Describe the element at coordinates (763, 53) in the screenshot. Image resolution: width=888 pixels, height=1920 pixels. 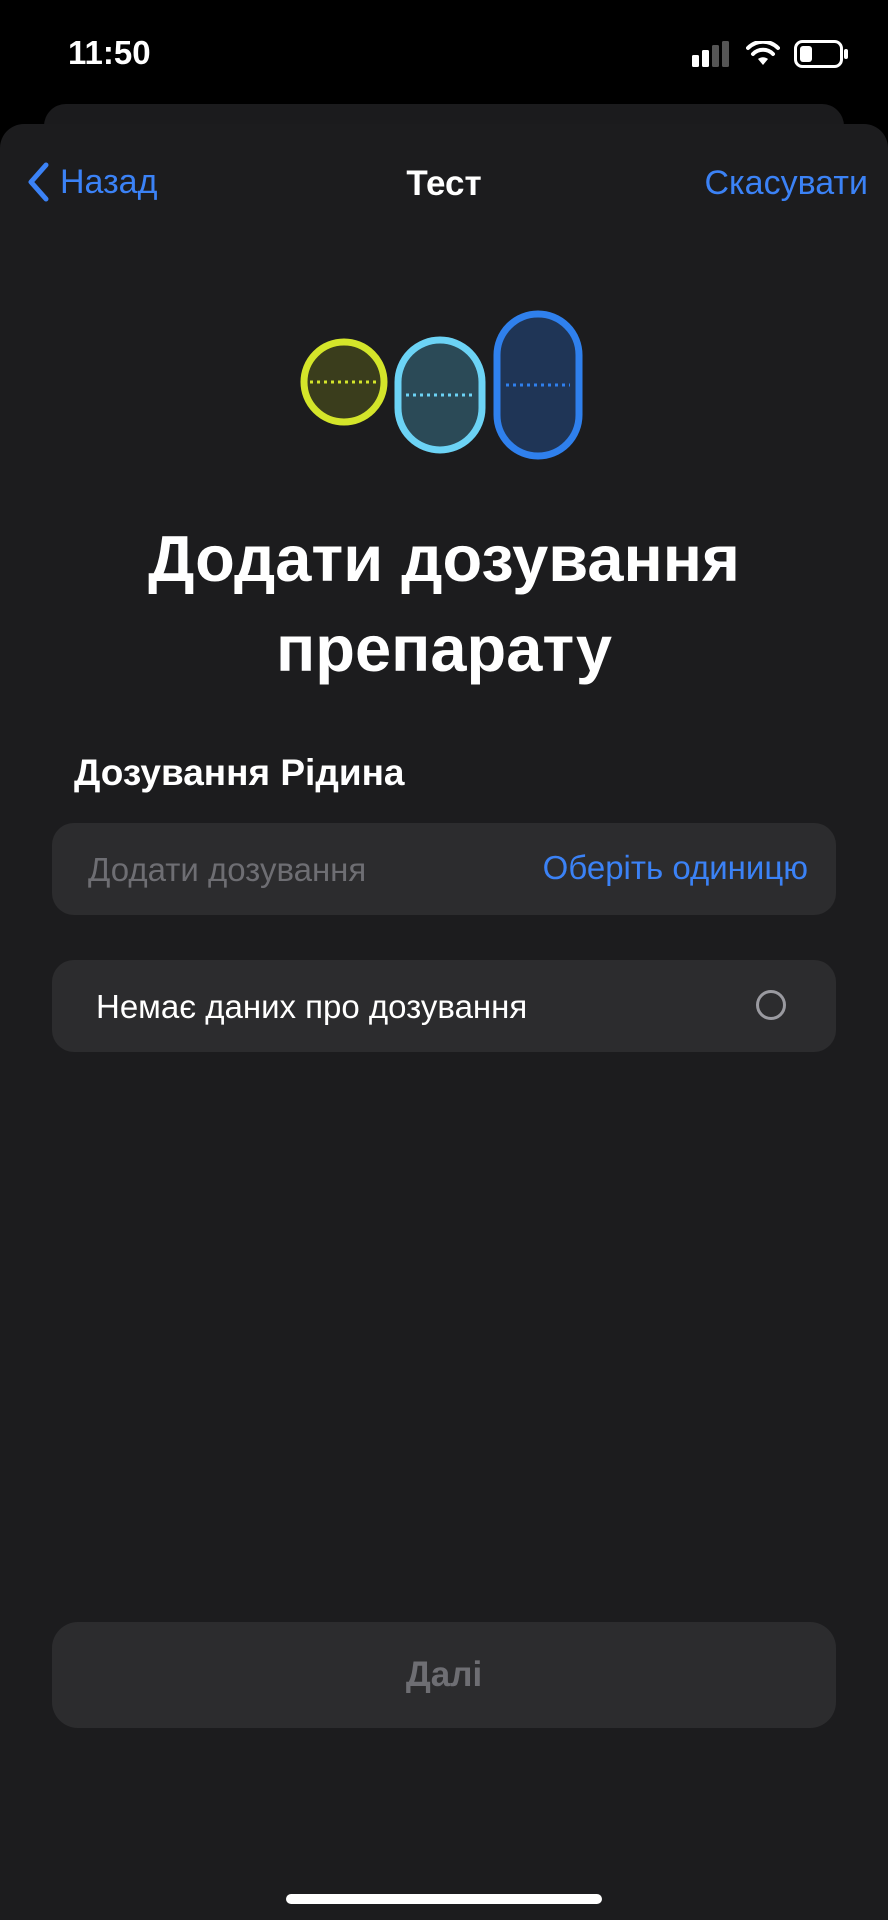
I see `wifi-icon` at that location.